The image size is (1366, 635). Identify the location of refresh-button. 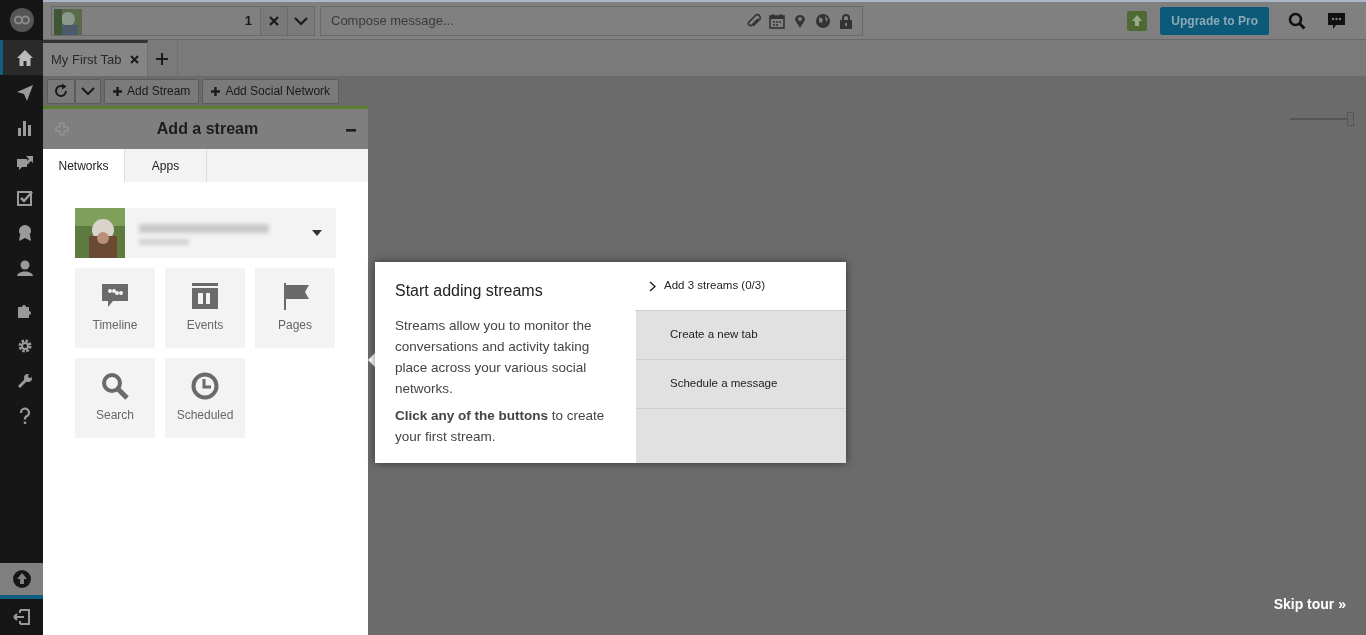
(61, 91).